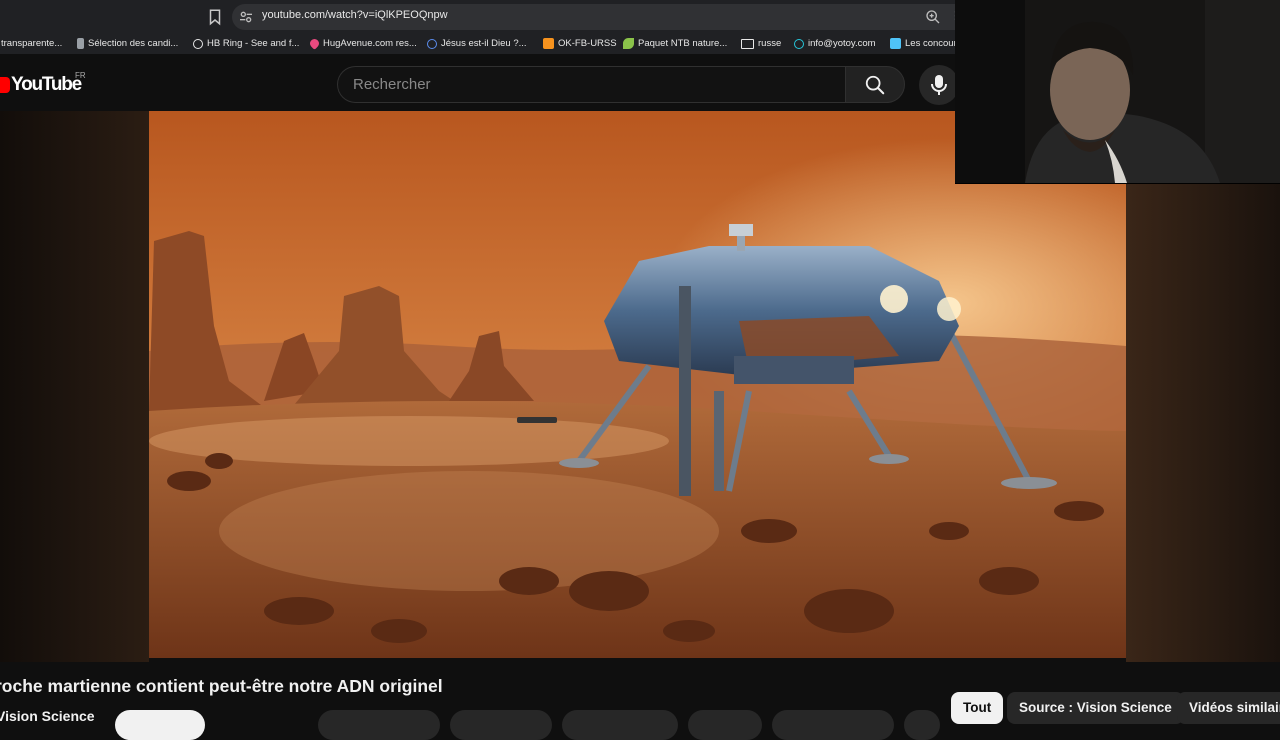  What do you see at coordinates (548, 43) in the screenshot?
I see `ok-icon` at bounding box center [548, 43].